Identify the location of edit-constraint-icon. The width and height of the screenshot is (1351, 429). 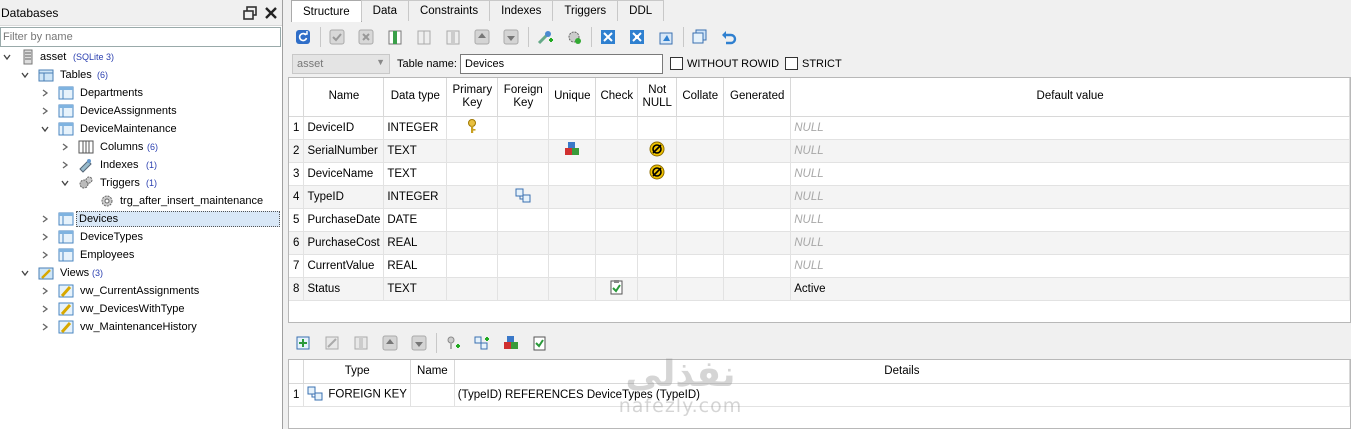
(332, 343).